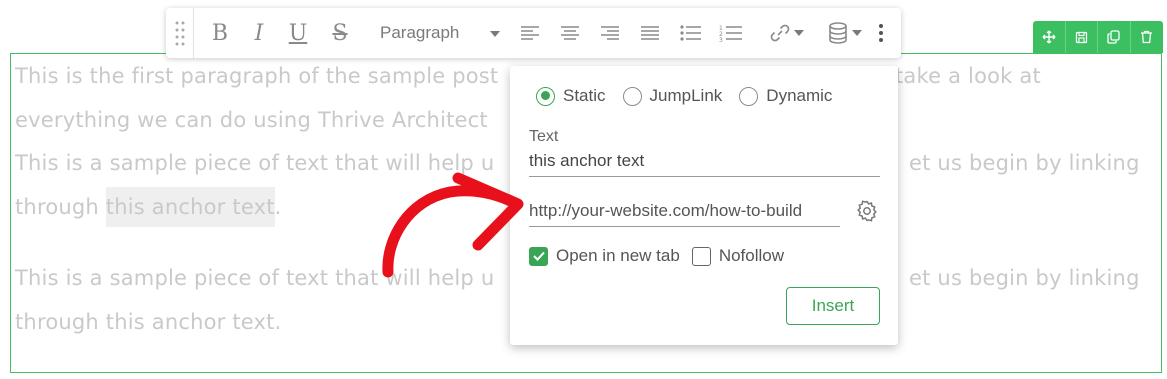 This screenshot has width=1167, height=379. What do you see at coordinates (420, 32) in the screenshot?
I see `paragraph-select-label: Paragraph` at bounding box center [420, 32].